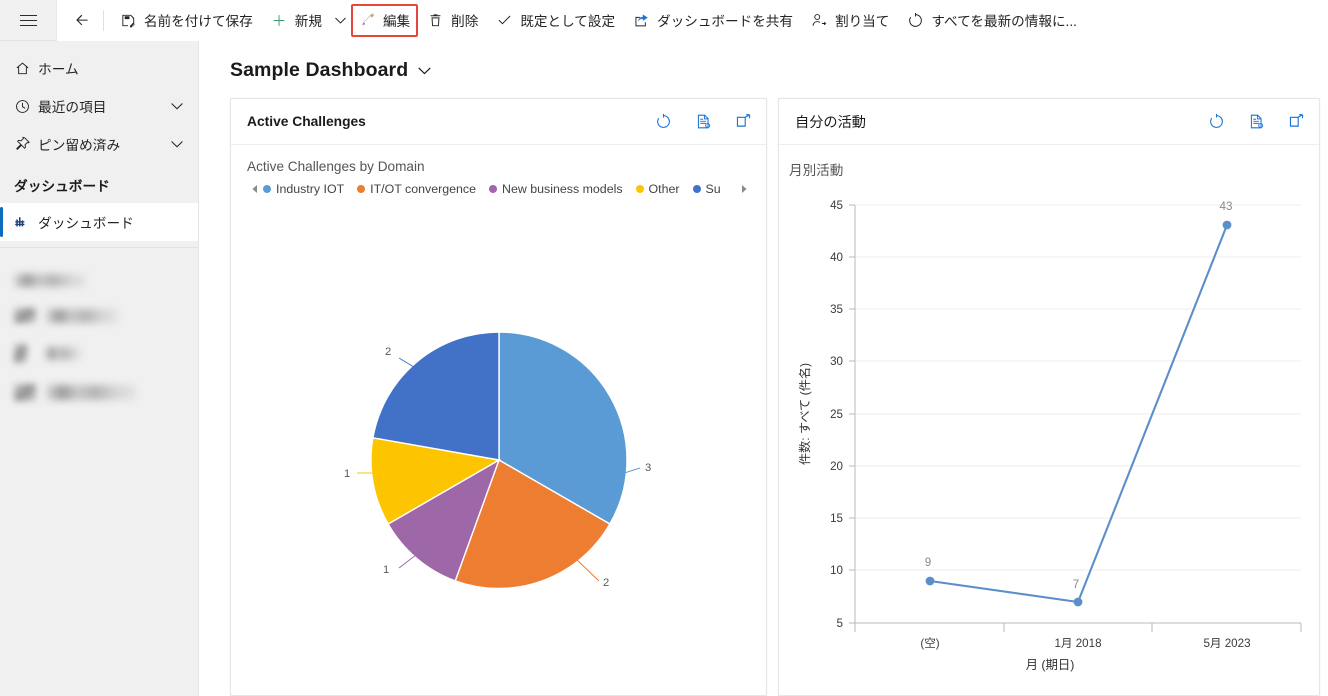 This screenshot has height=696, width=1328. Describe the element at coordinates (436, 396) in the screenshot. I see `pie-slice-su` at that location.